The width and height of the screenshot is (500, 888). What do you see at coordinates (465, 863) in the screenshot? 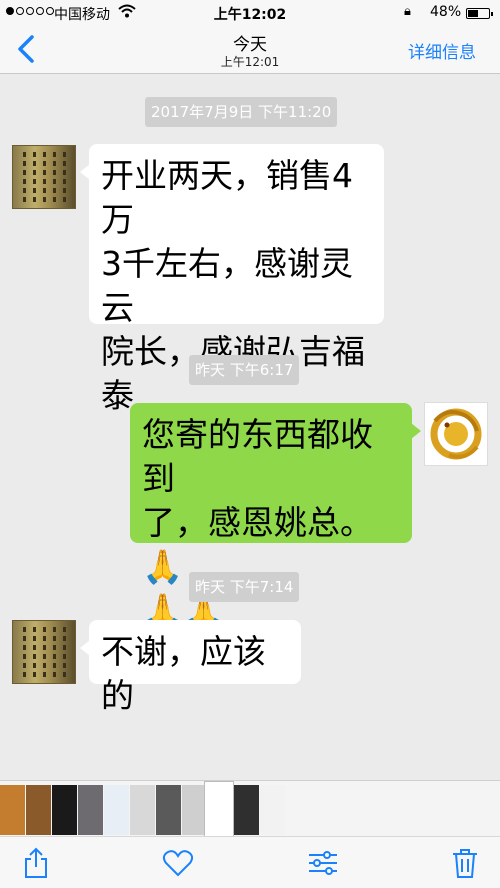
I see `trash-icon` at bounding box center [465, 863].